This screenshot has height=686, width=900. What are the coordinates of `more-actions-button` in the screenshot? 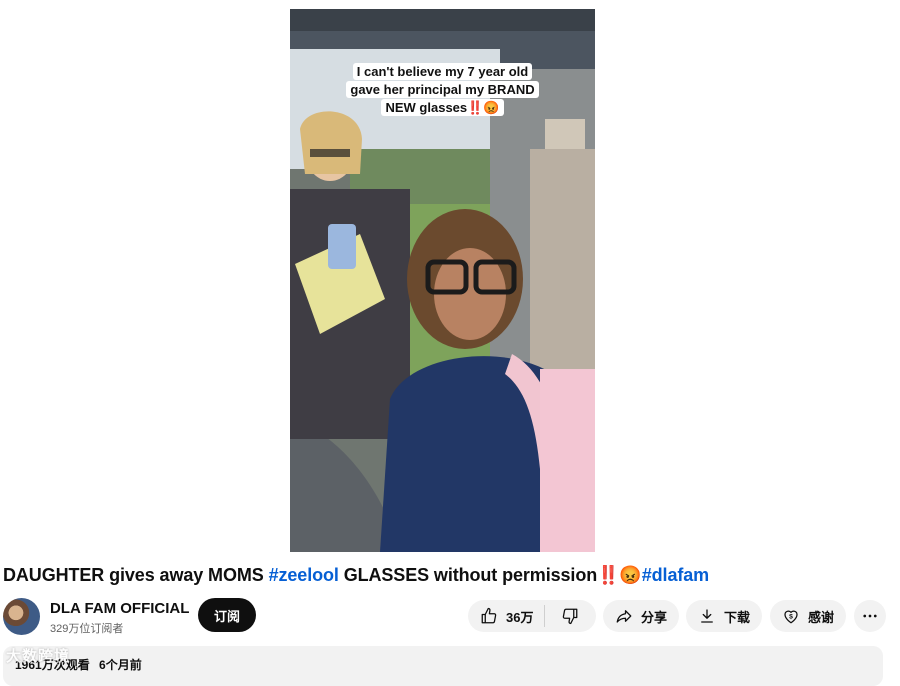 It's located at (870, 616).